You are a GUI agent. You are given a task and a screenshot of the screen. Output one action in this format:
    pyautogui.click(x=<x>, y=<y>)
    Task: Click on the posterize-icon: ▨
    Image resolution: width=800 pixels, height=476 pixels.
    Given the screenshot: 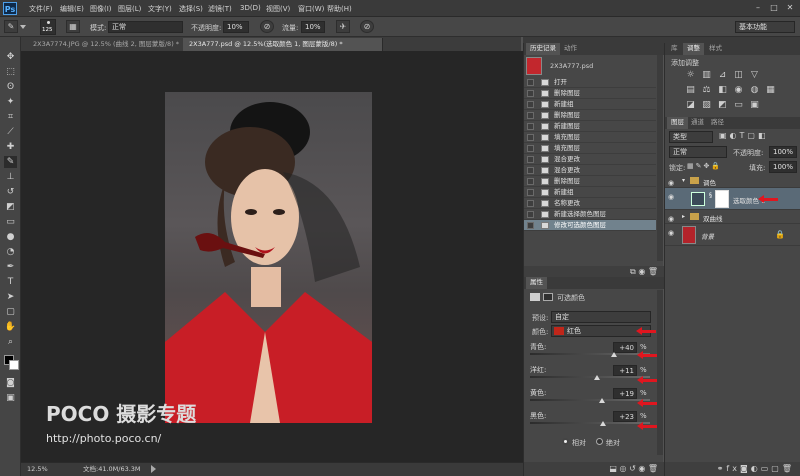 What is the action you would take?
    pyautogui.click(x=706, y=105)
    